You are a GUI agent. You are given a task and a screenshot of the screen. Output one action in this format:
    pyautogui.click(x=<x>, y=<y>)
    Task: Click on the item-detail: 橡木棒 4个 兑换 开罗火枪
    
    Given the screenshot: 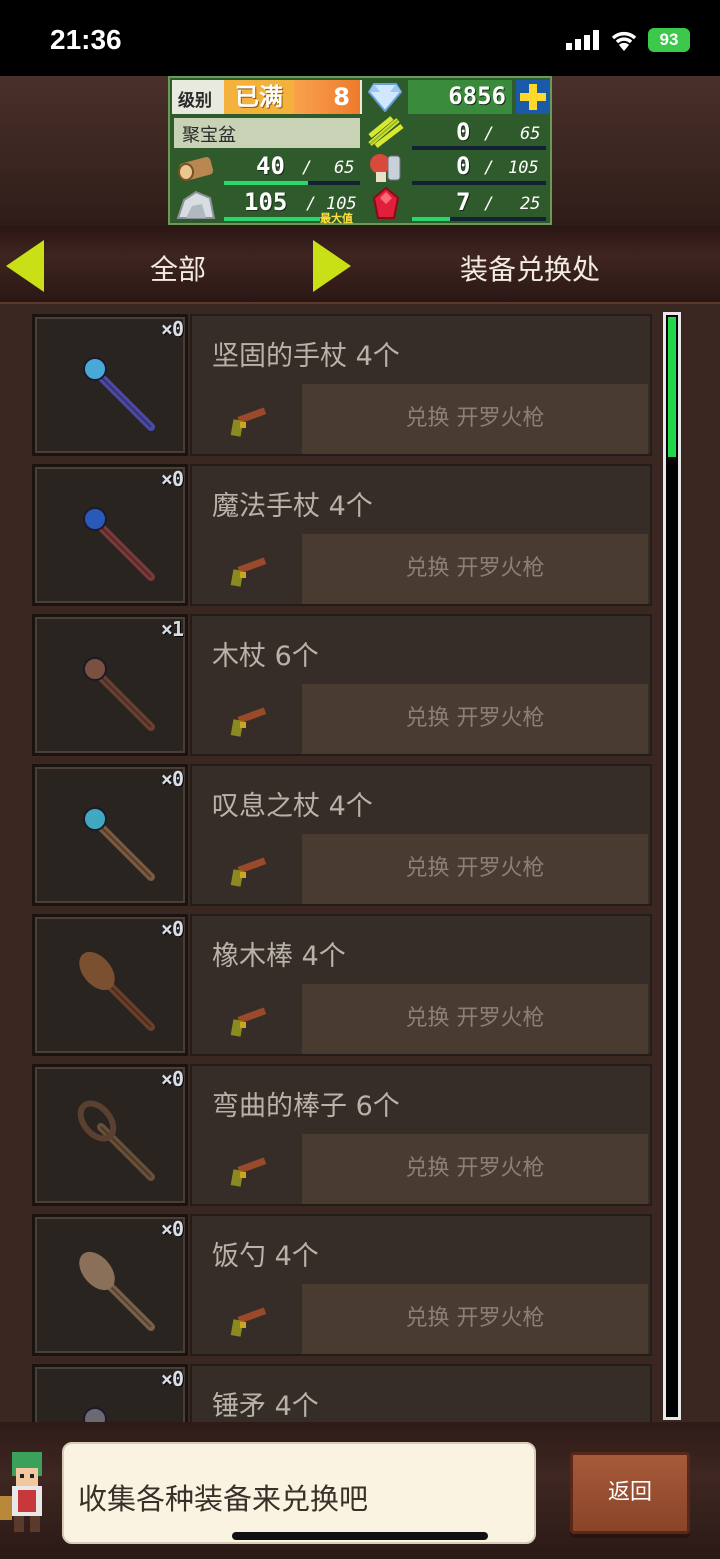 What is the action you would take?
    pyautogui.click(x=421, y=985)
    